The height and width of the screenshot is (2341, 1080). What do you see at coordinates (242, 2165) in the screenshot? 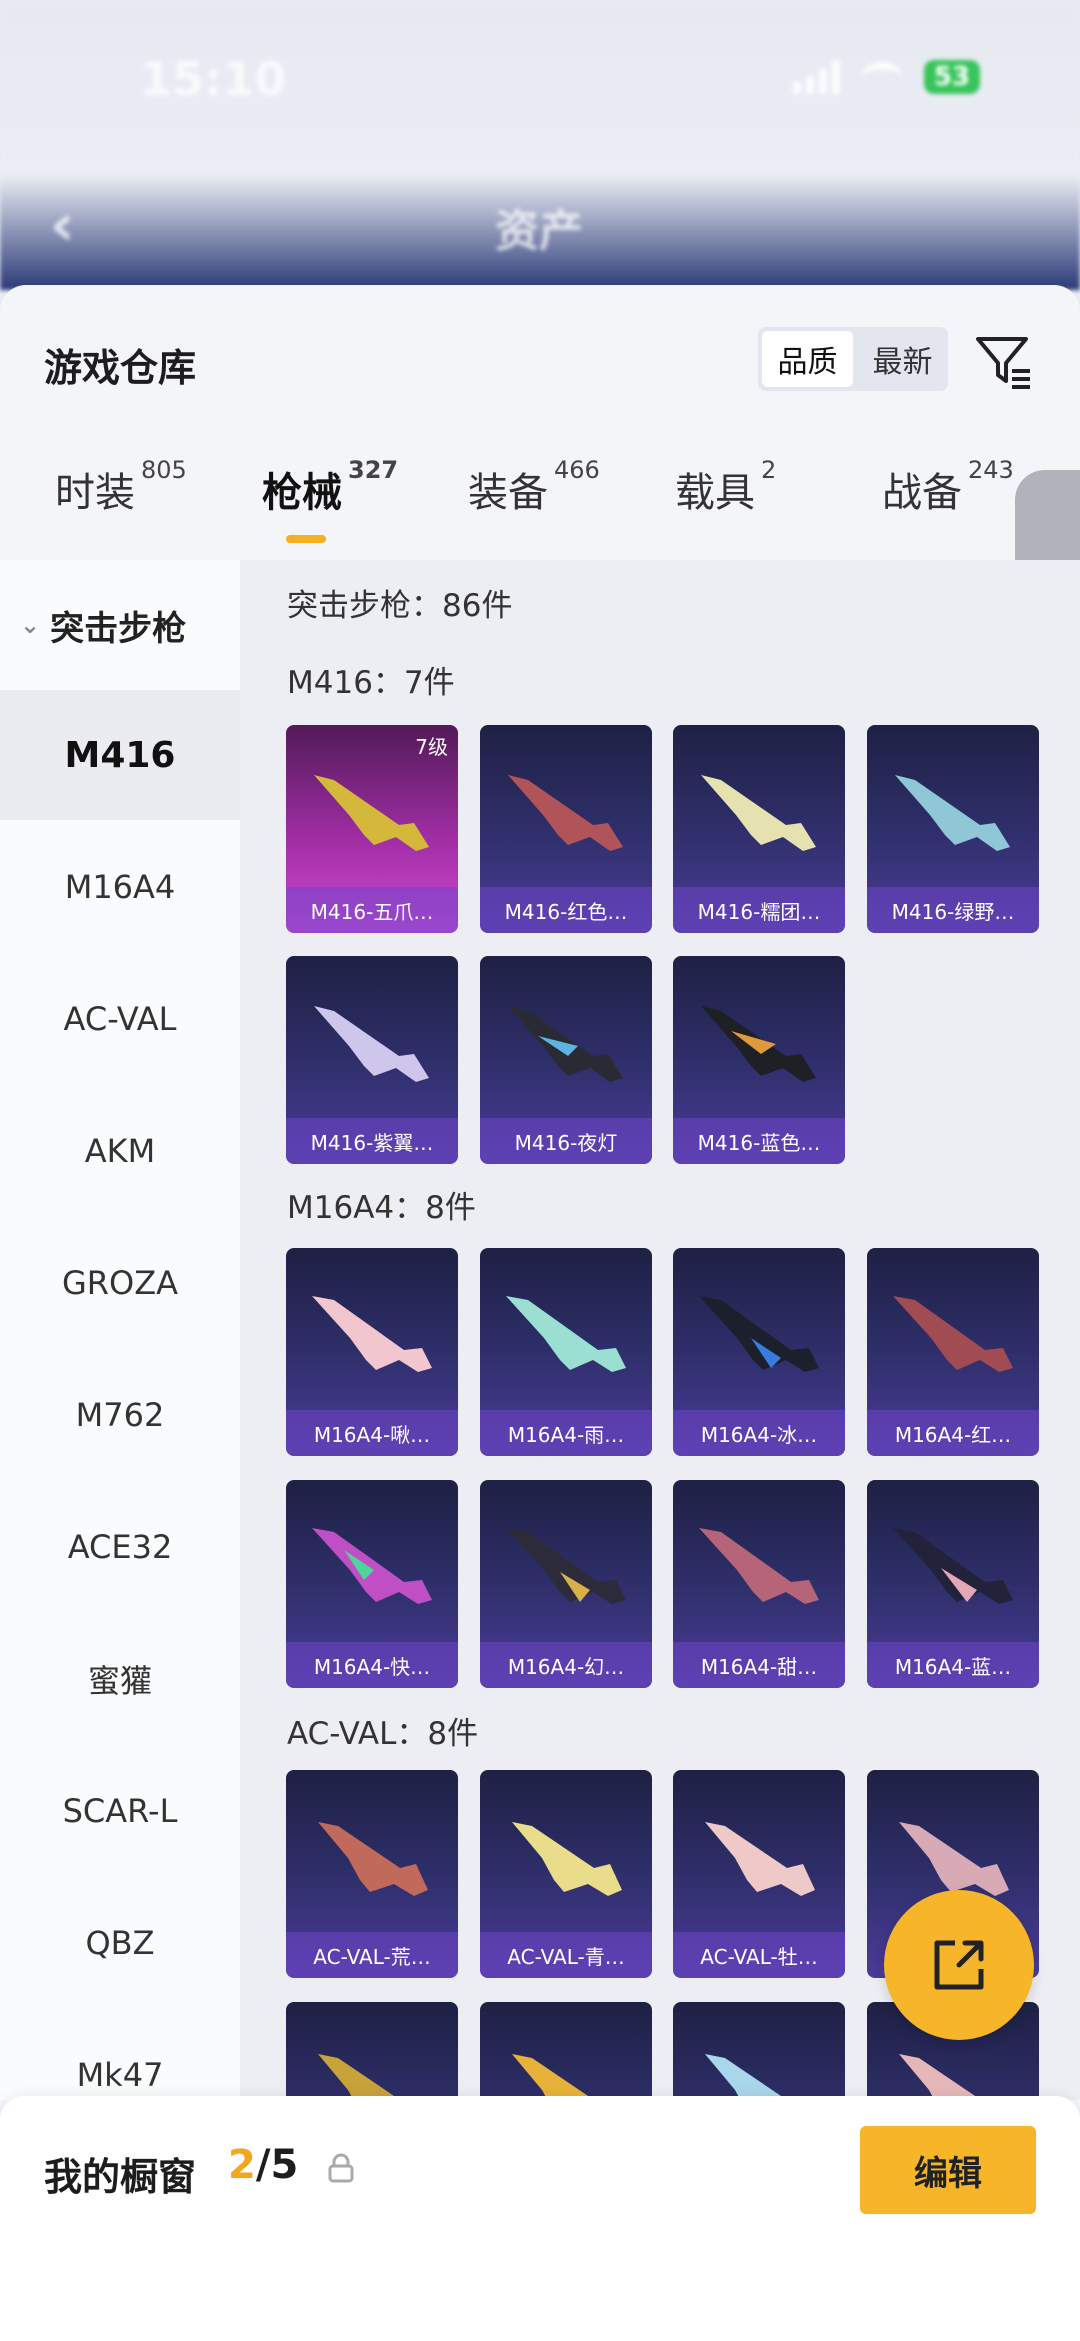
I see `showcase-current: 2` at bounding box center [242, 2165].